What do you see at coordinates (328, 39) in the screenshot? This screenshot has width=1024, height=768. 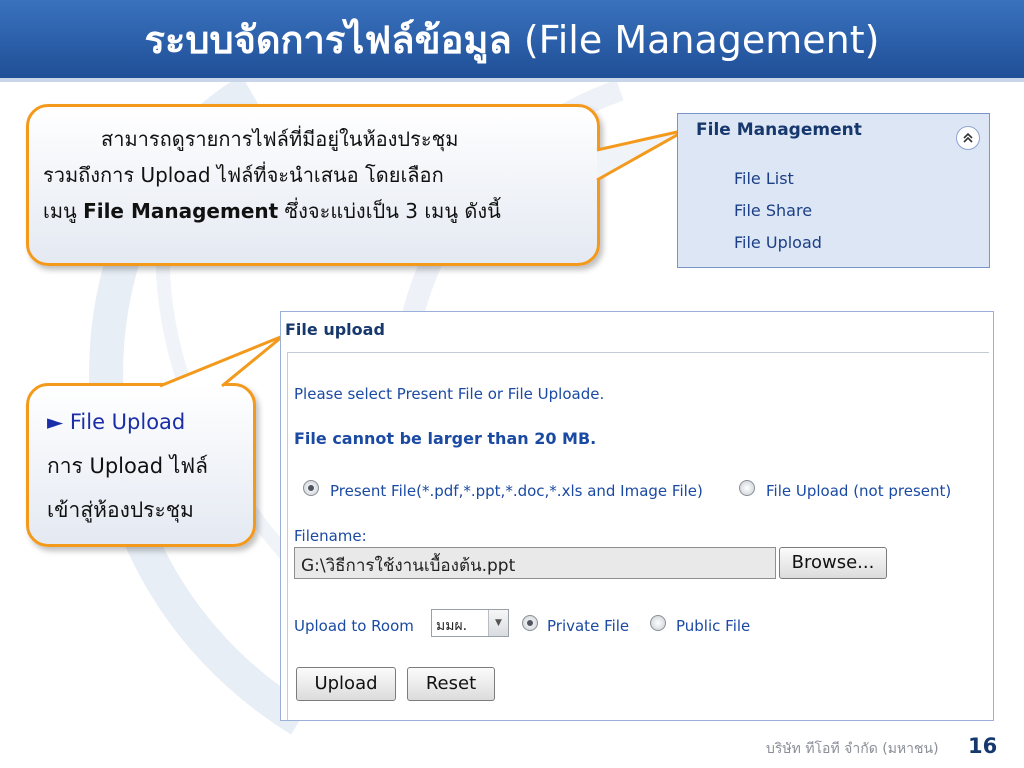 I see `slide-title-thai: ระบบจัดการไฟล์ข้อมูล` at bounding box center [328, 39].